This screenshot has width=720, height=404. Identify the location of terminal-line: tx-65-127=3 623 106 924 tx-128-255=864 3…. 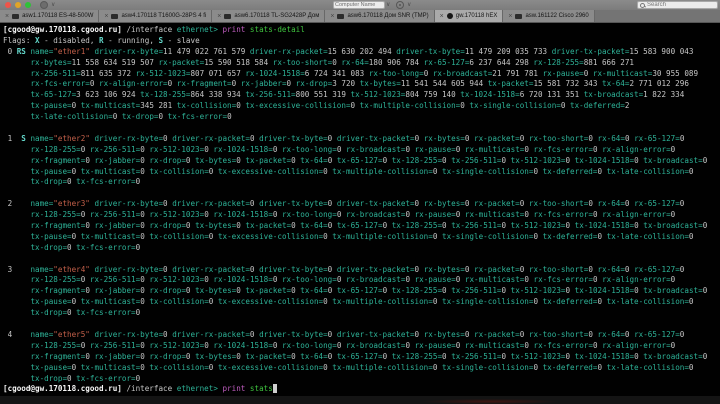
(361, 95).